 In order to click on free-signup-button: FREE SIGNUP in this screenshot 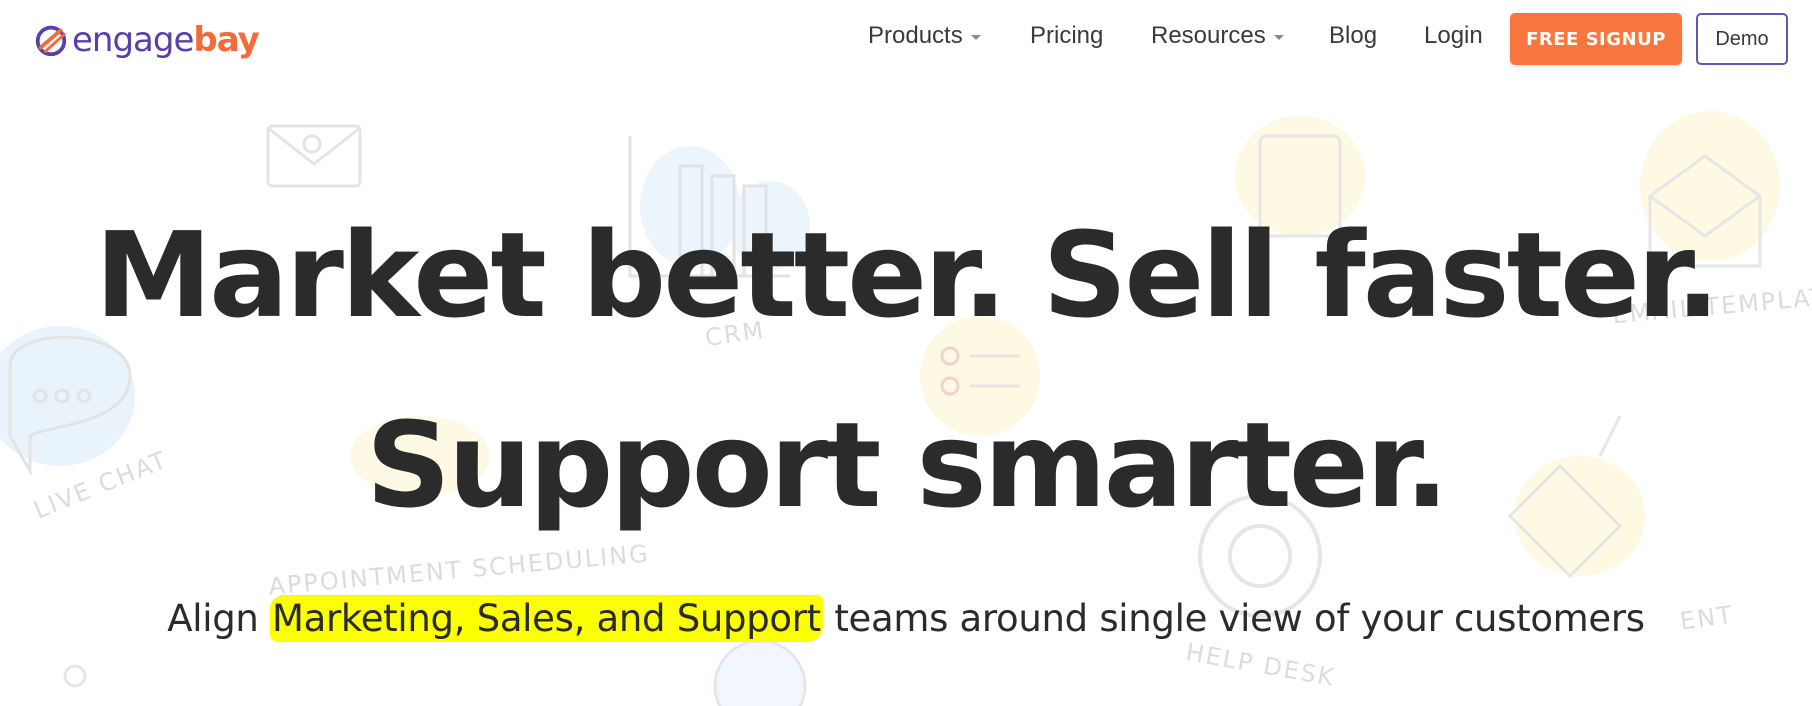, I will do `click(1596, 39)`.